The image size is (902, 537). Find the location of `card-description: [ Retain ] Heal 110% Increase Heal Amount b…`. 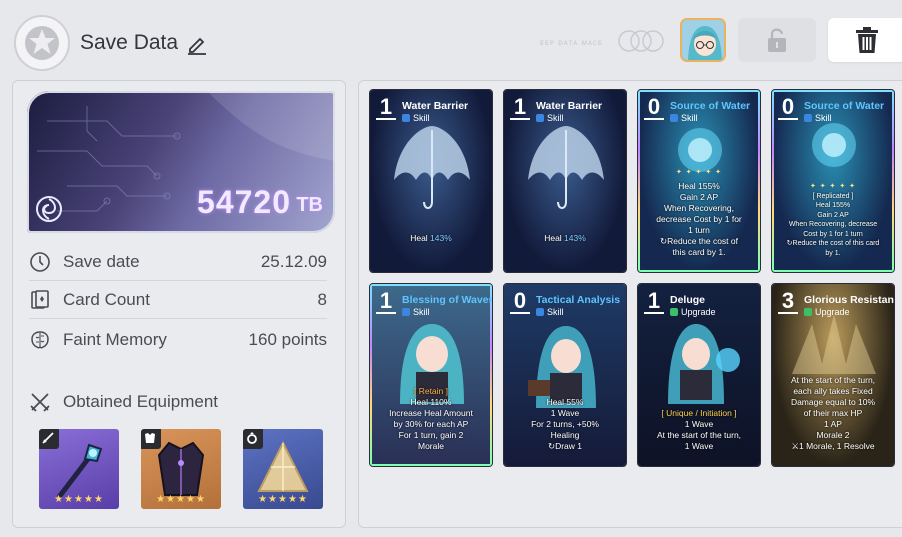

card-description: [ Retain ] Heal 110% Increase Heal Amount b… is located at coordinates (431, 418).